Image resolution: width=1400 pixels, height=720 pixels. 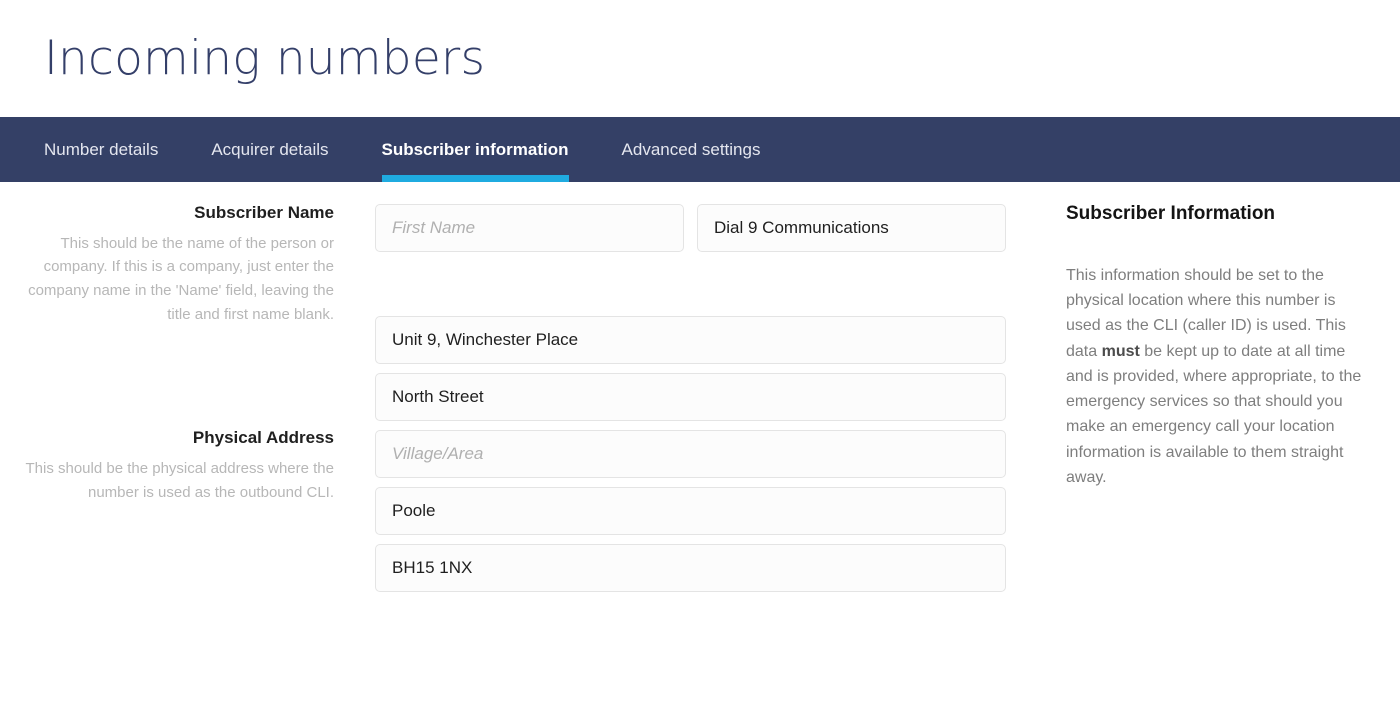 What do you see at coordinates (851, 228) in the screenshot?
I see `last-name-input` at bounding box center [851, 228].